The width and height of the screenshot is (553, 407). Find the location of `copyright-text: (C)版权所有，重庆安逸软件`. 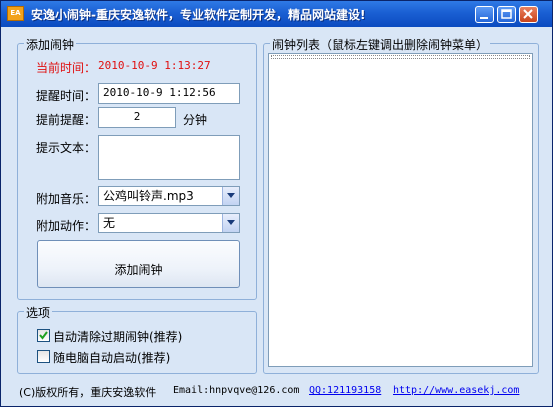

copyright-text: (C)版权所有，重庆安逸软件 is located at coordinates (88, 392).